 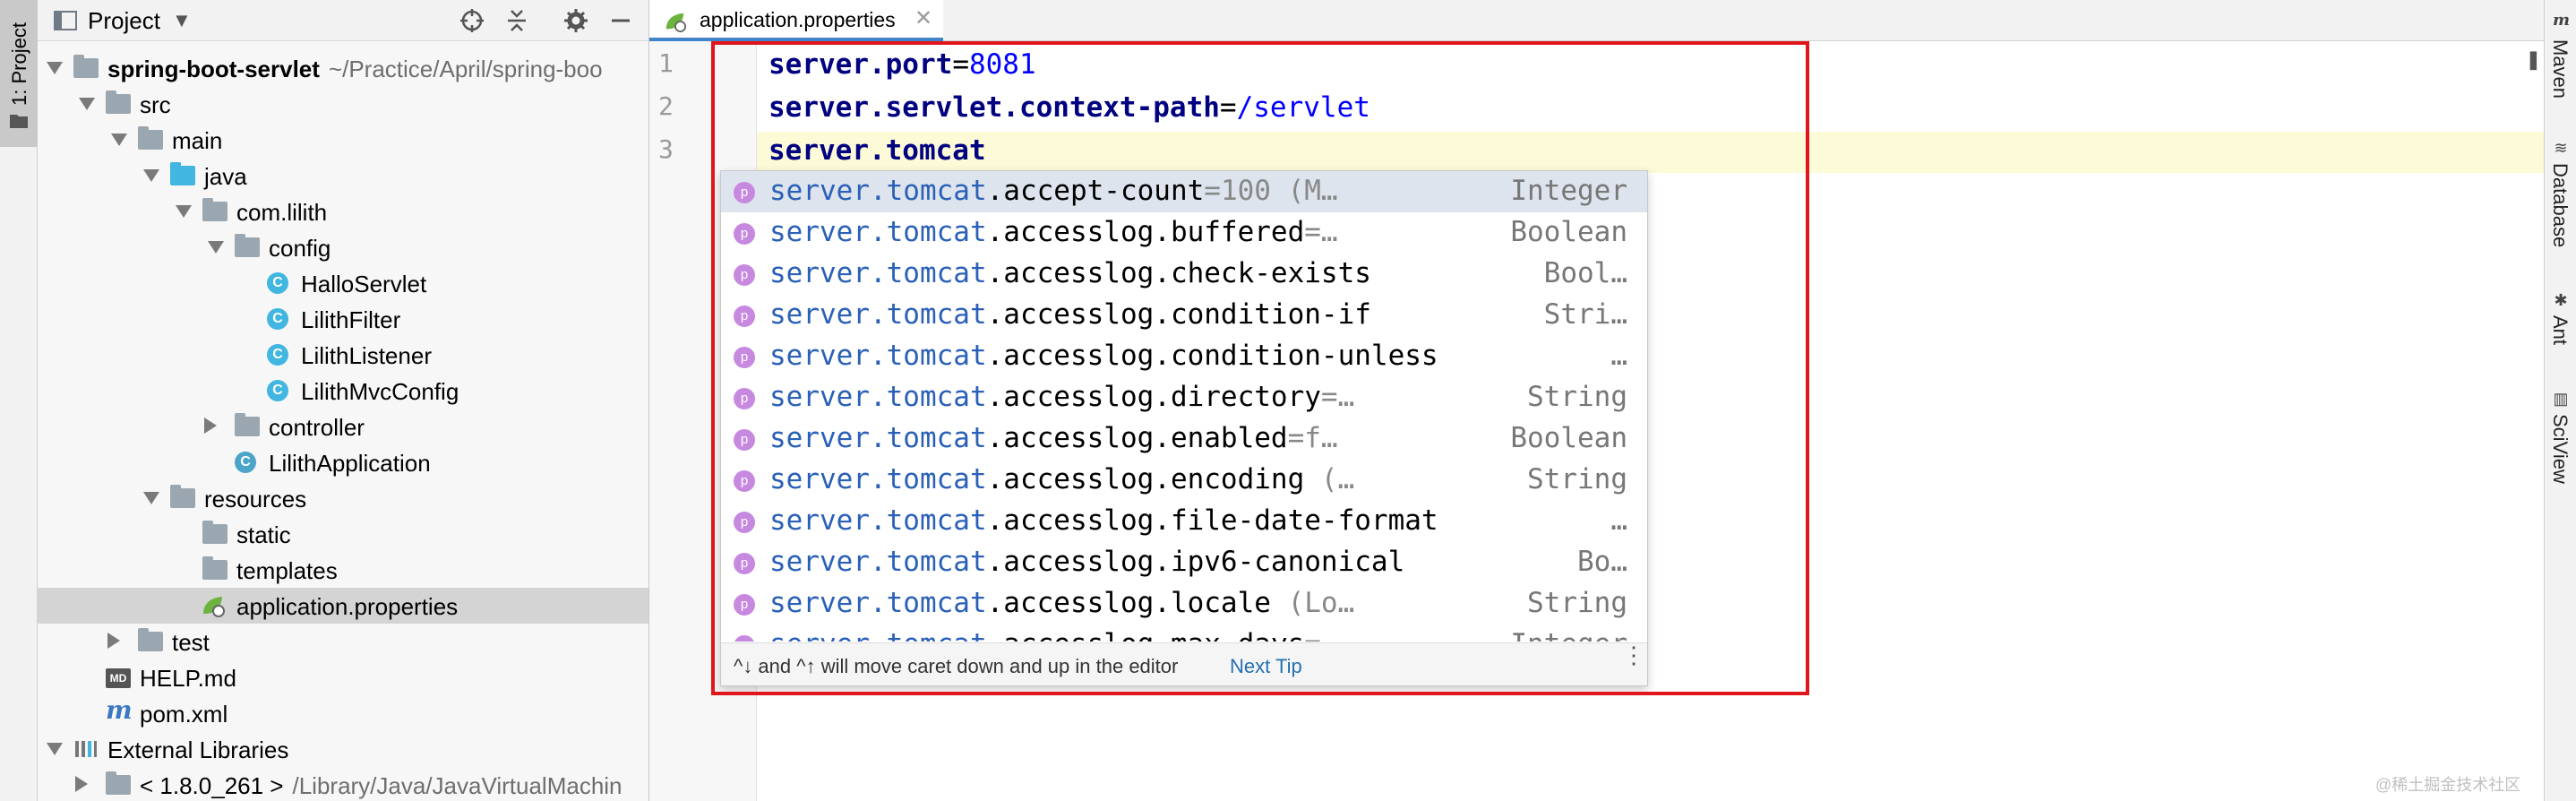 I want to click on property-key: server.servlet.context-path, so click(x=994, y=107).